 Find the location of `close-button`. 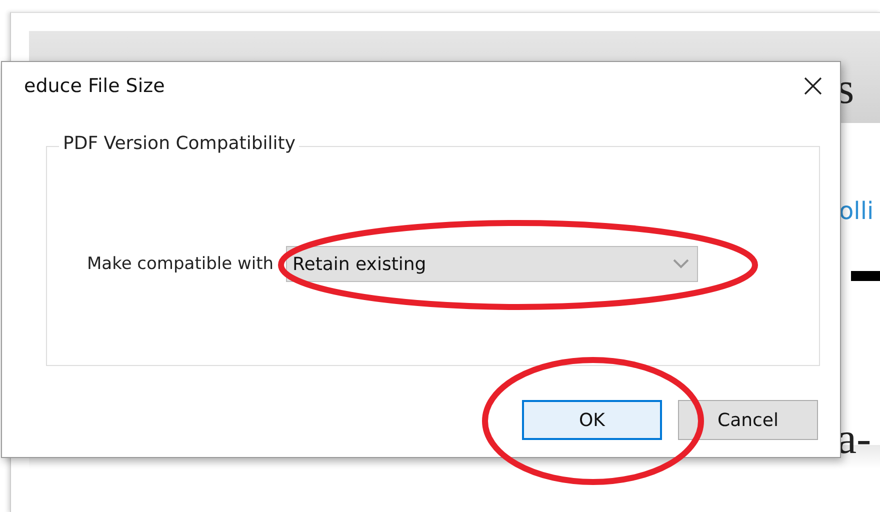

close-button is located at coordinates (813, 86).